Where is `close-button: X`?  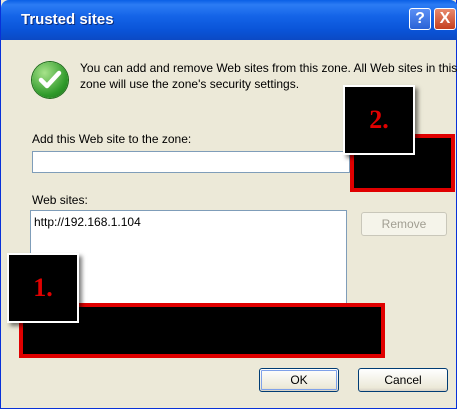 close-button: X is located at coordinates (445, 19).